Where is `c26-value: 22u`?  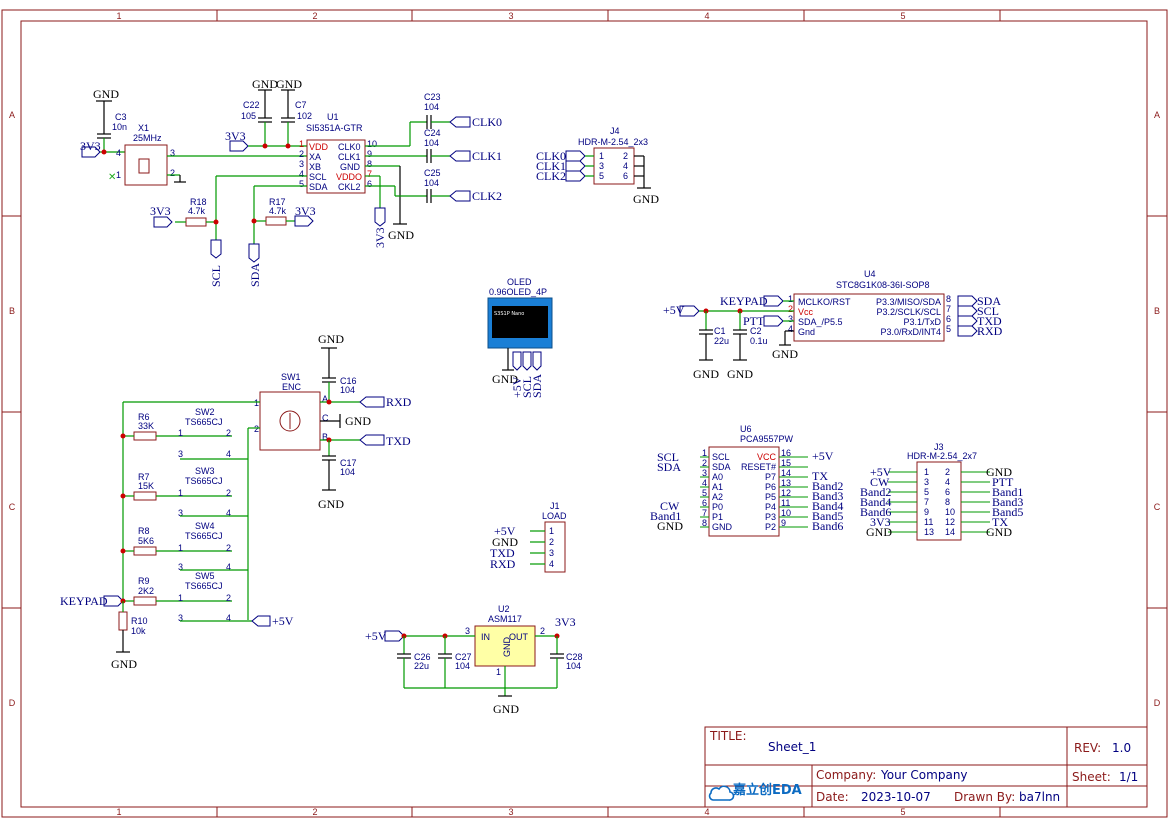 c26-value: 22u is located at coordinates (421, 666).